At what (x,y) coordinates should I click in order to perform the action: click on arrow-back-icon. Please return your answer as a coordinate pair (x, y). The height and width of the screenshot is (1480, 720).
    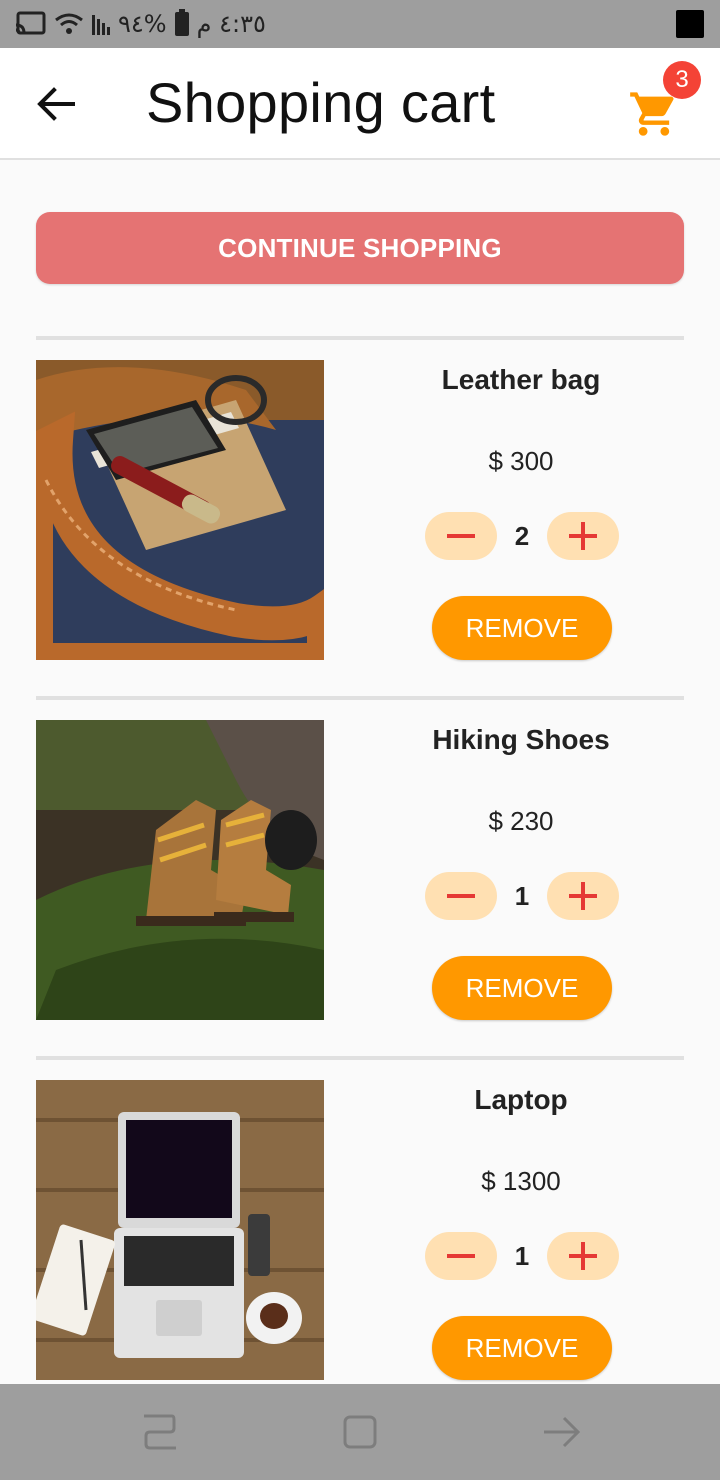
    Looking at the image, I should click on (56, 104).